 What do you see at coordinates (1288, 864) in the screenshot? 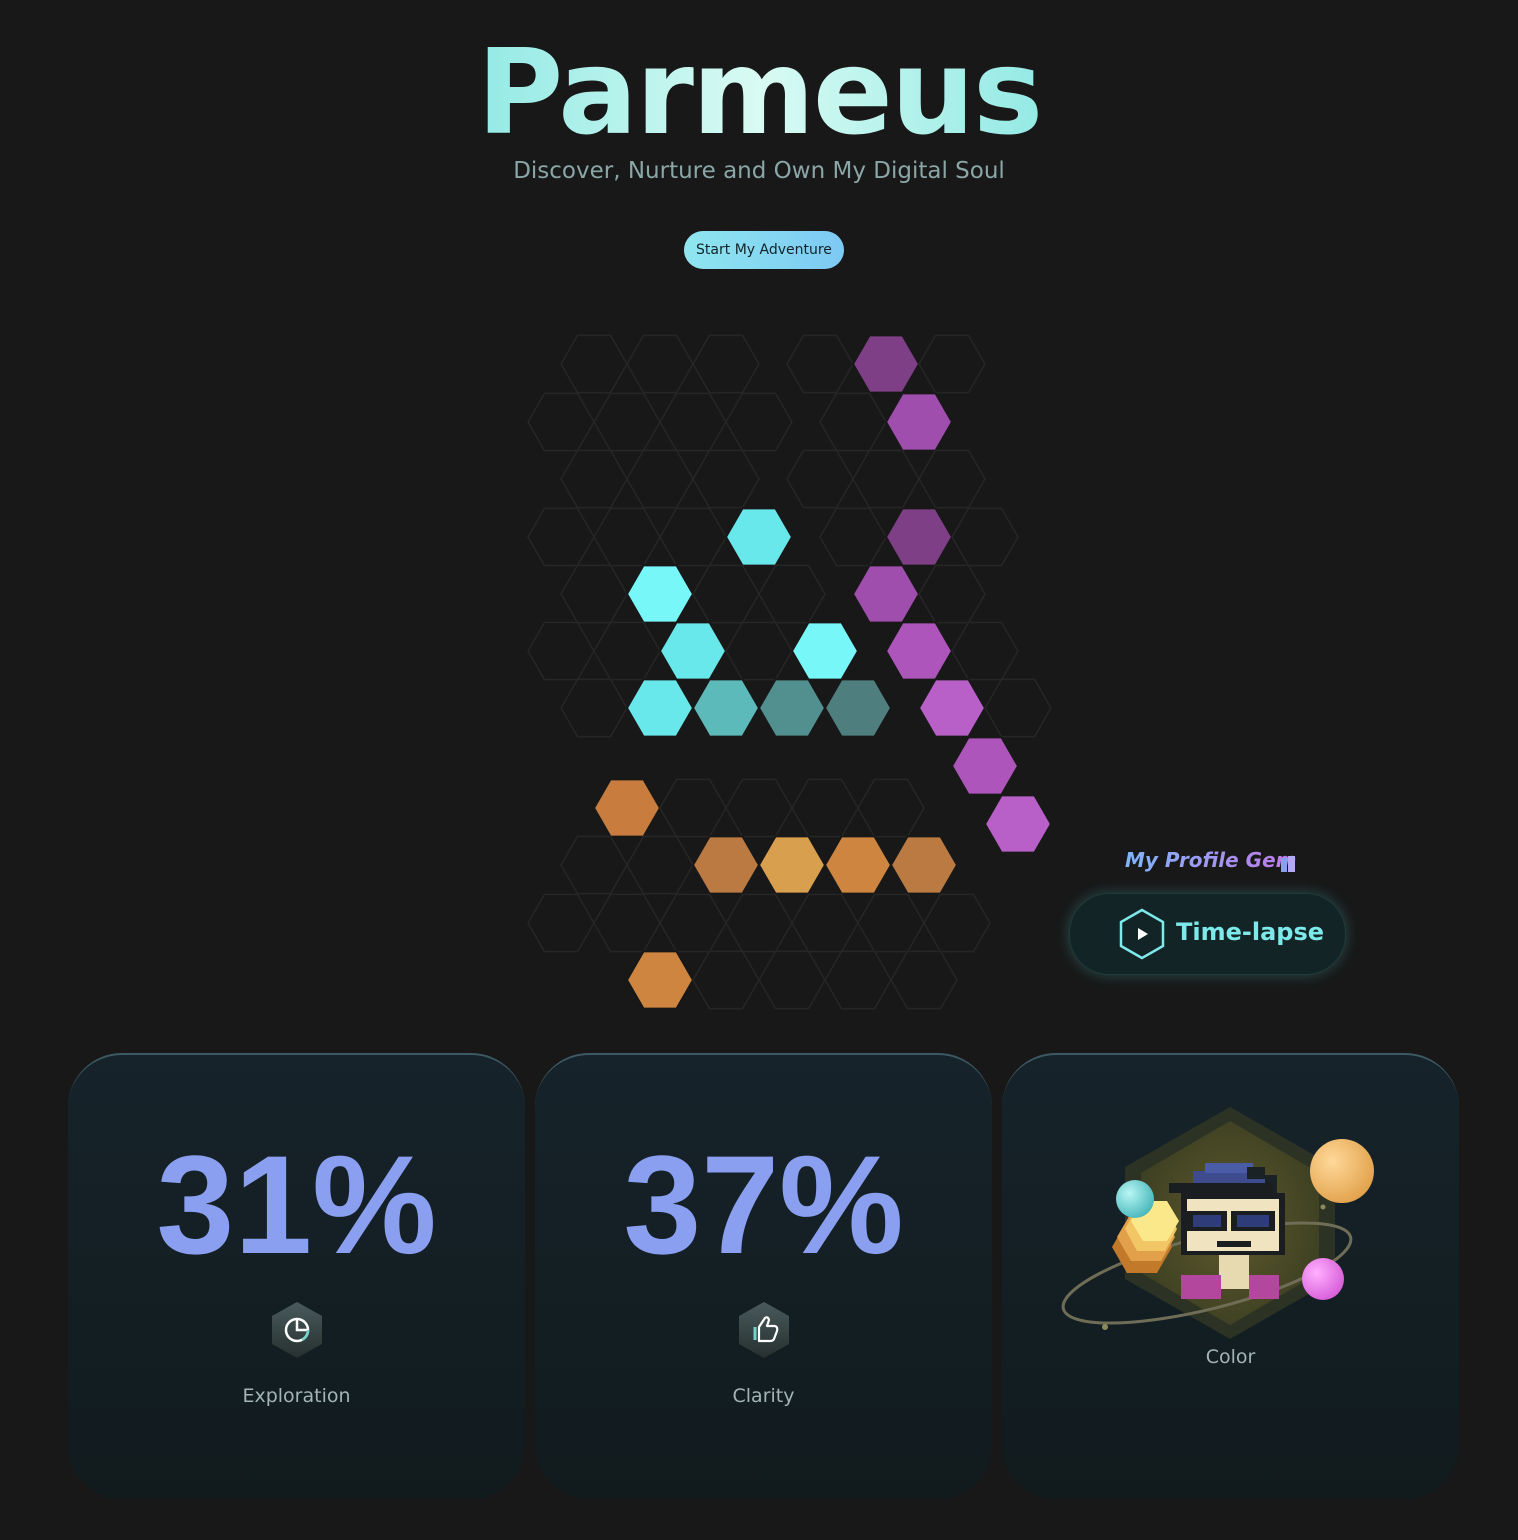
I see `gem-icon` at bounding box center [1288, 864].